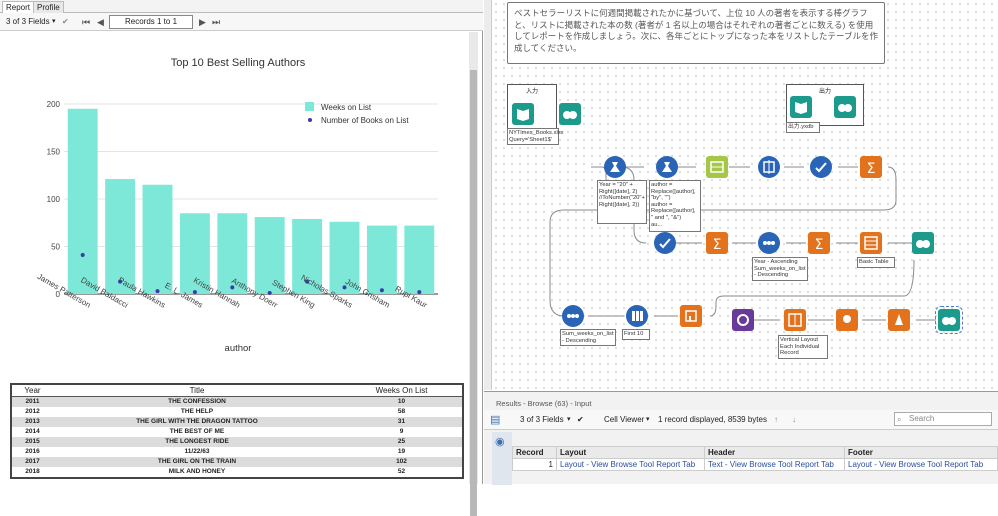  What do you see at coordinates (309, 106) in the screenshot?
I see `legend-bar-swatch` at bounding box center [309, 106].